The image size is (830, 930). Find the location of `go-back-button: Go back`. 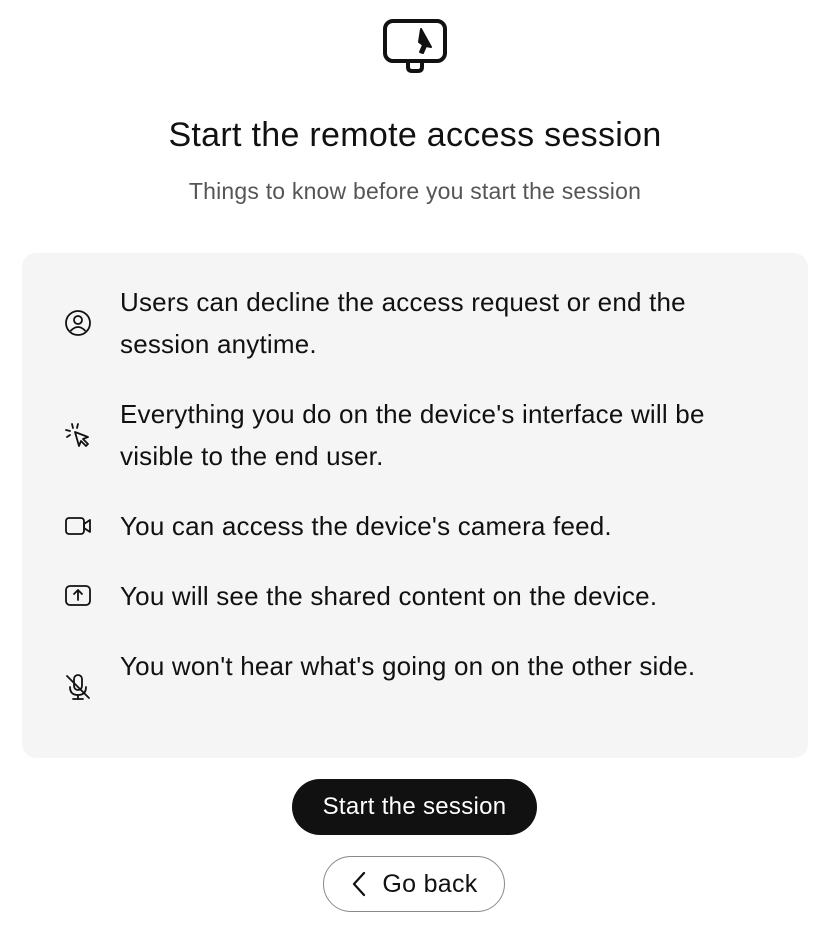

go-back-button: Go back is located at coordinates (414, 884).